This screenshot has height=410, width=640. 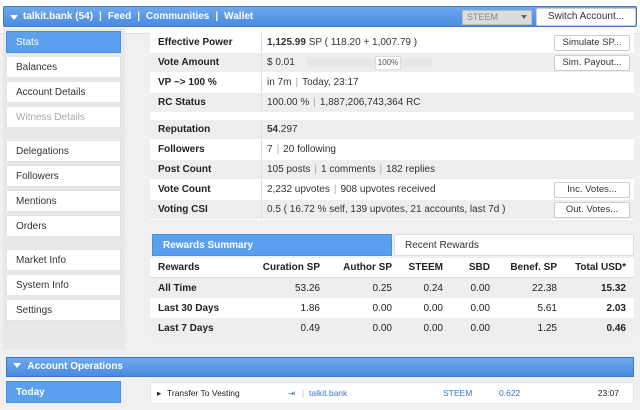 What do you see at coordinates (63, 285) in the screenshot?
I see `sidebar-item-system-info: System Info` at bounding box center [63, 285].